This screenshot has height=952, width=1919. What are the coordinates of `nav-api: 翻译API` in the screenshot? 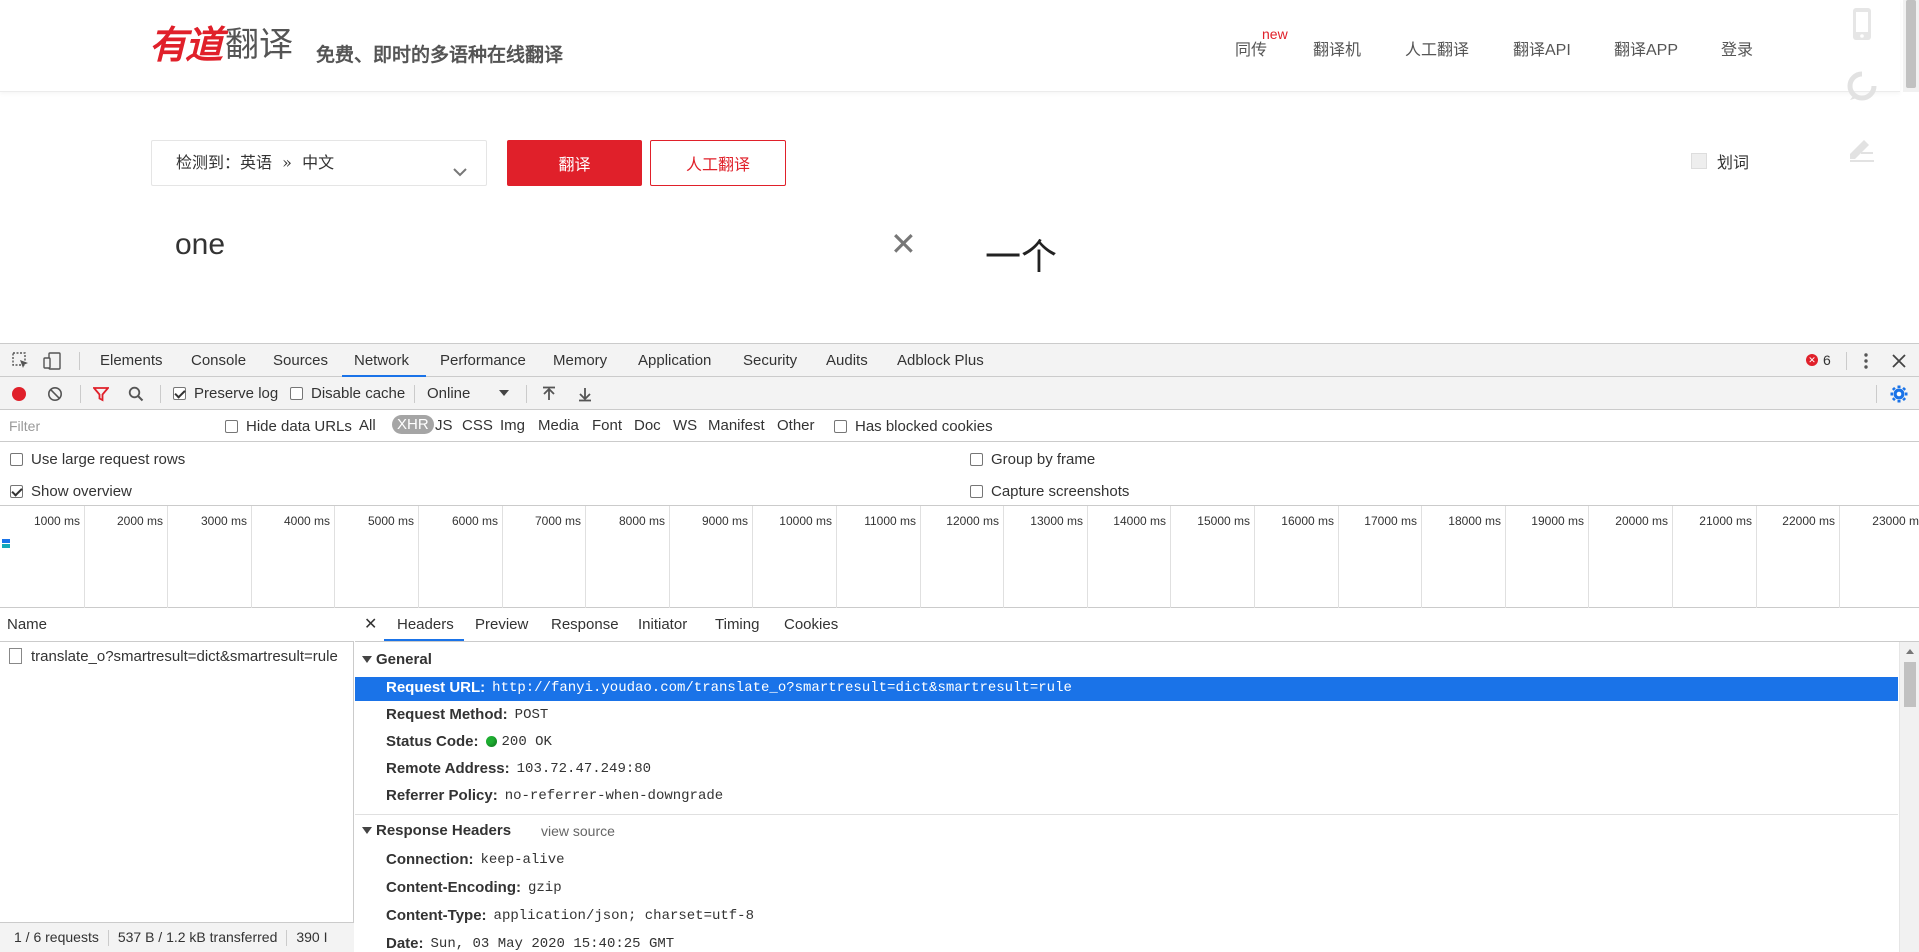 It's located at (1542, 48).